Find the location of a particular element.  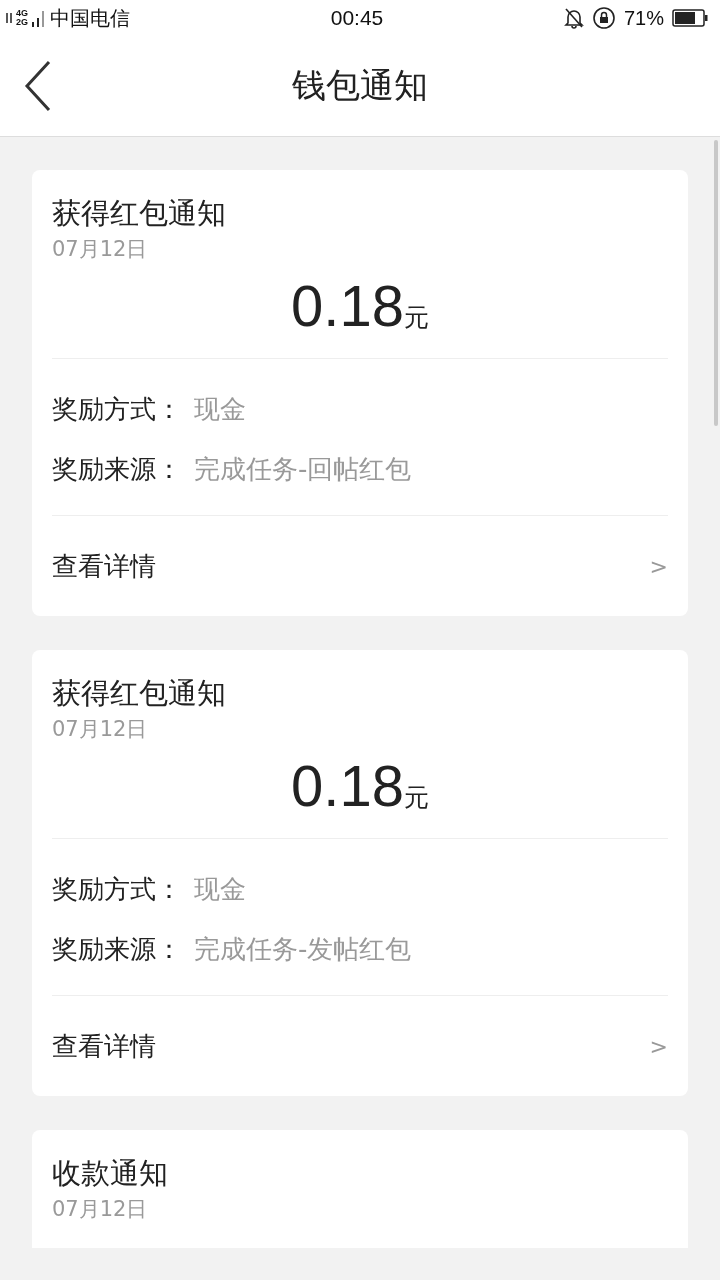

data-arrows-icon is located at coordinates (9, 18).